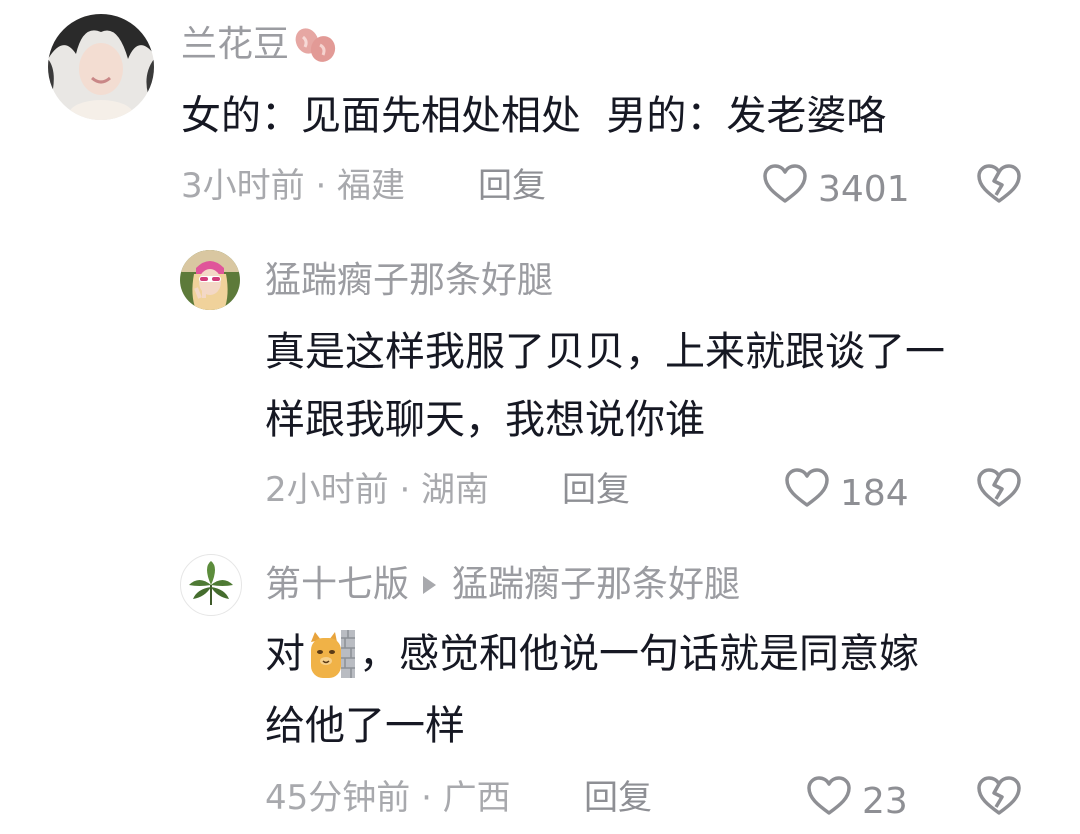 The image size is (1080, 834). Describe the element at coordinates (235, 45) in the screenshot. I see `username: 兰花豆` at that location.